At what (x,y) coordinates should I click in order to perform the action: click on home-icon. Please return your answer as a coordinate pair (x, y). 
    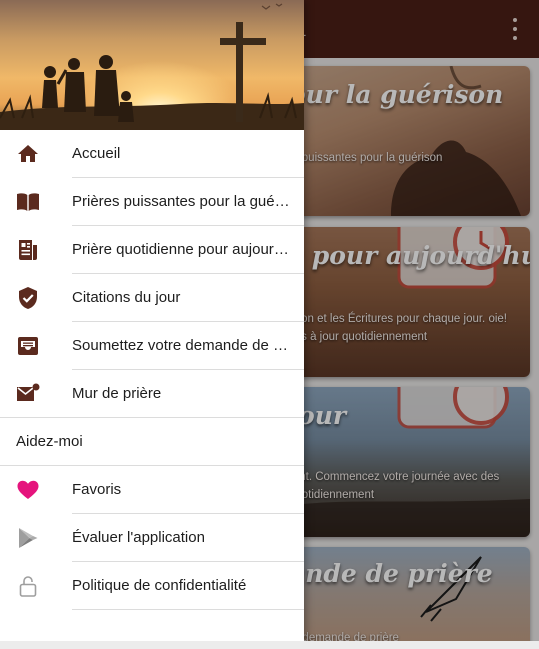
    Looking at the image, I should click on (28, 153).